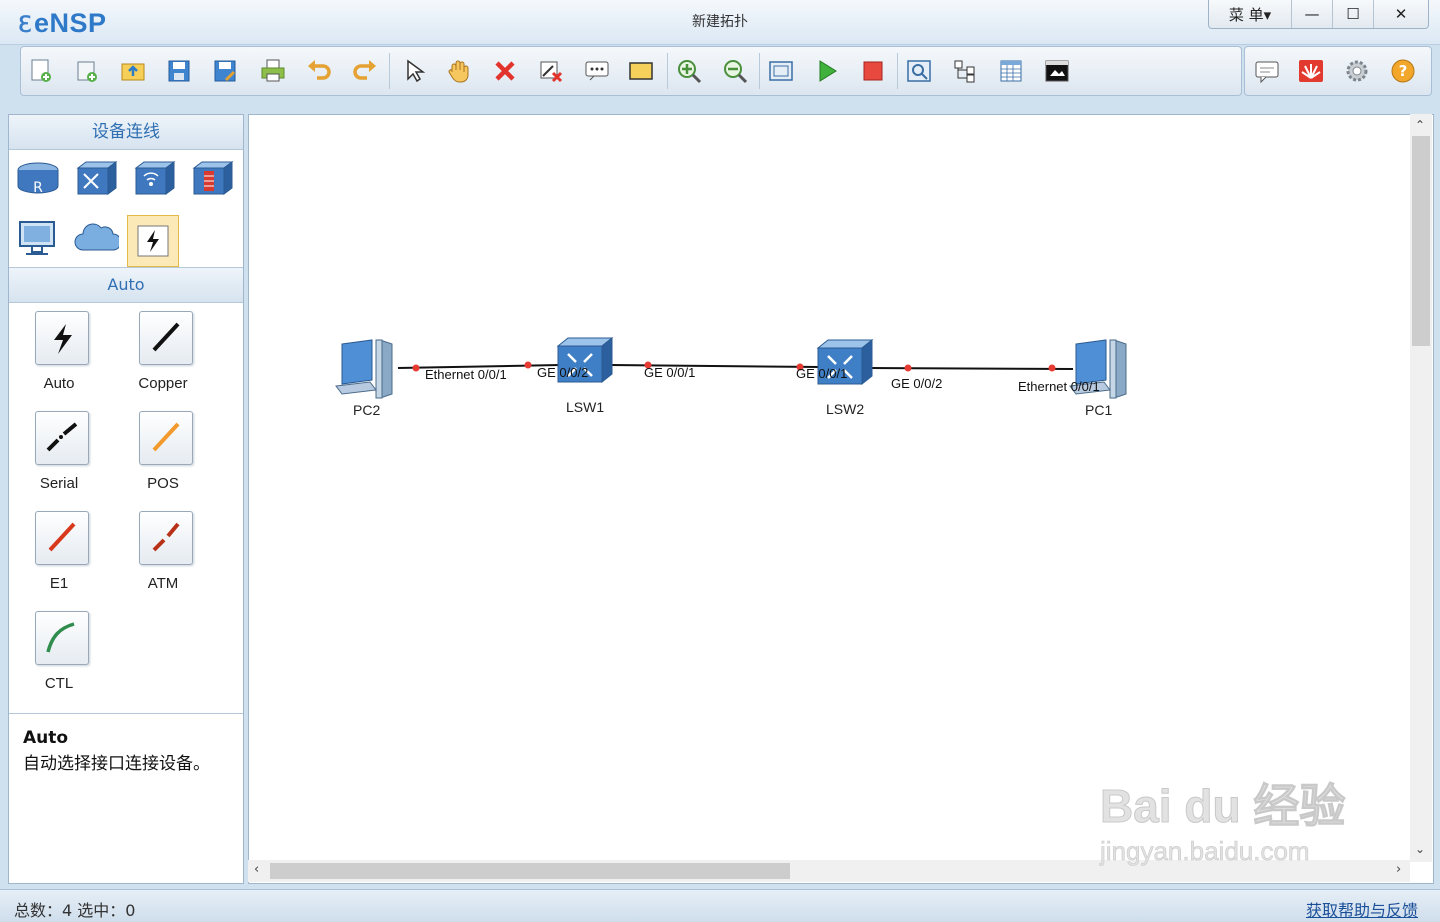 The width and height of the screenshot is (1440, 922). I want to click on app-name: eNSP, so click(70, 23).